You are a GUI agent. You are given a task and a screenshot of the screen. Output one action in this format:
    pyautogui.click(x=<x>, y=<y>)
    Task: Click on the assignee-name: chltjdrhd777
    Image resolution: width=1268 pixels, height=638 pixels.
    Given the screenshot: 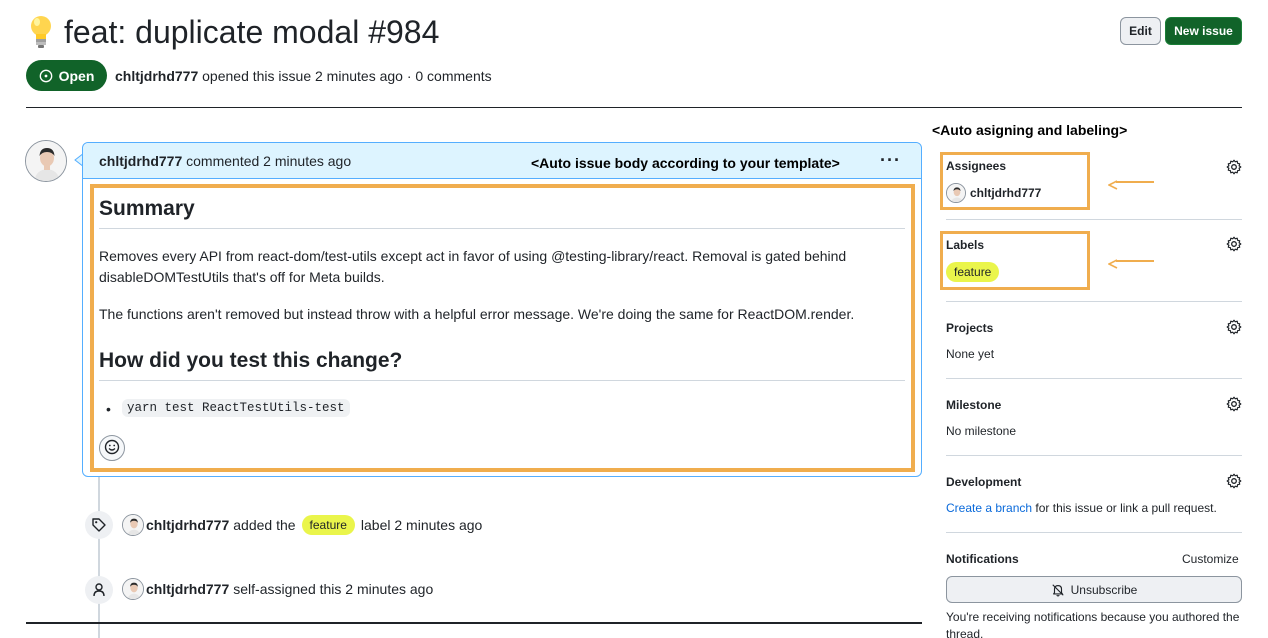 What is the action you would take?
    pyautogui.click(x=1006, y=193)
    